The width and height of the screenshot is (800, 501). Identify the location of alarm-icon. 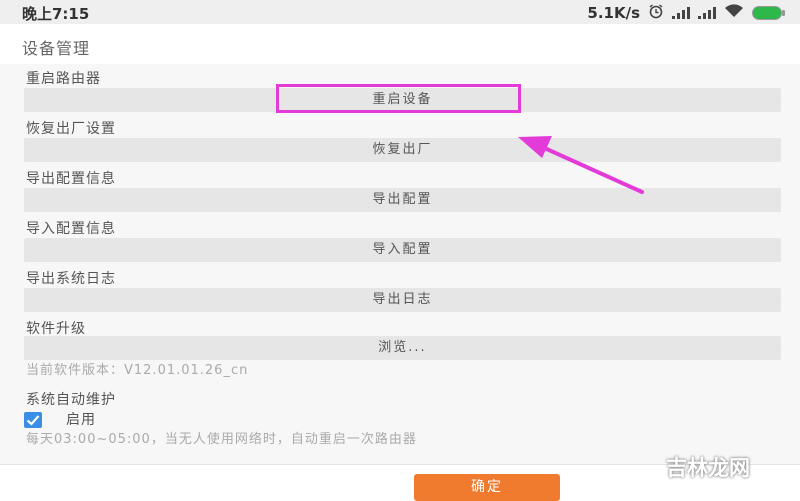
(656, 13).